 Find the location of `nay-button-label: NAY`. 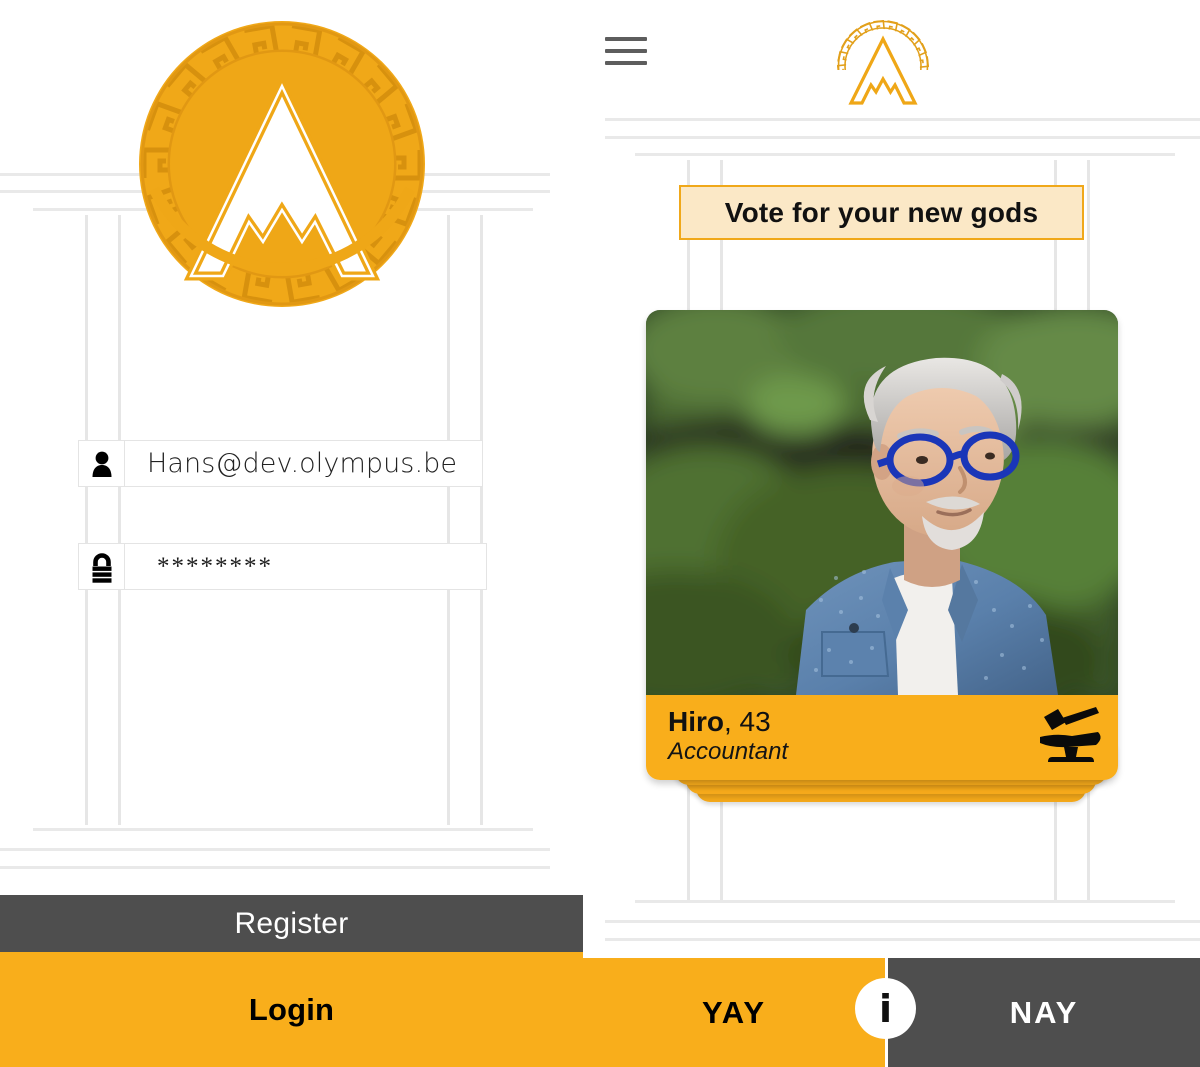

nay-button-label: NAY is located at coordinates (1044, 1012).